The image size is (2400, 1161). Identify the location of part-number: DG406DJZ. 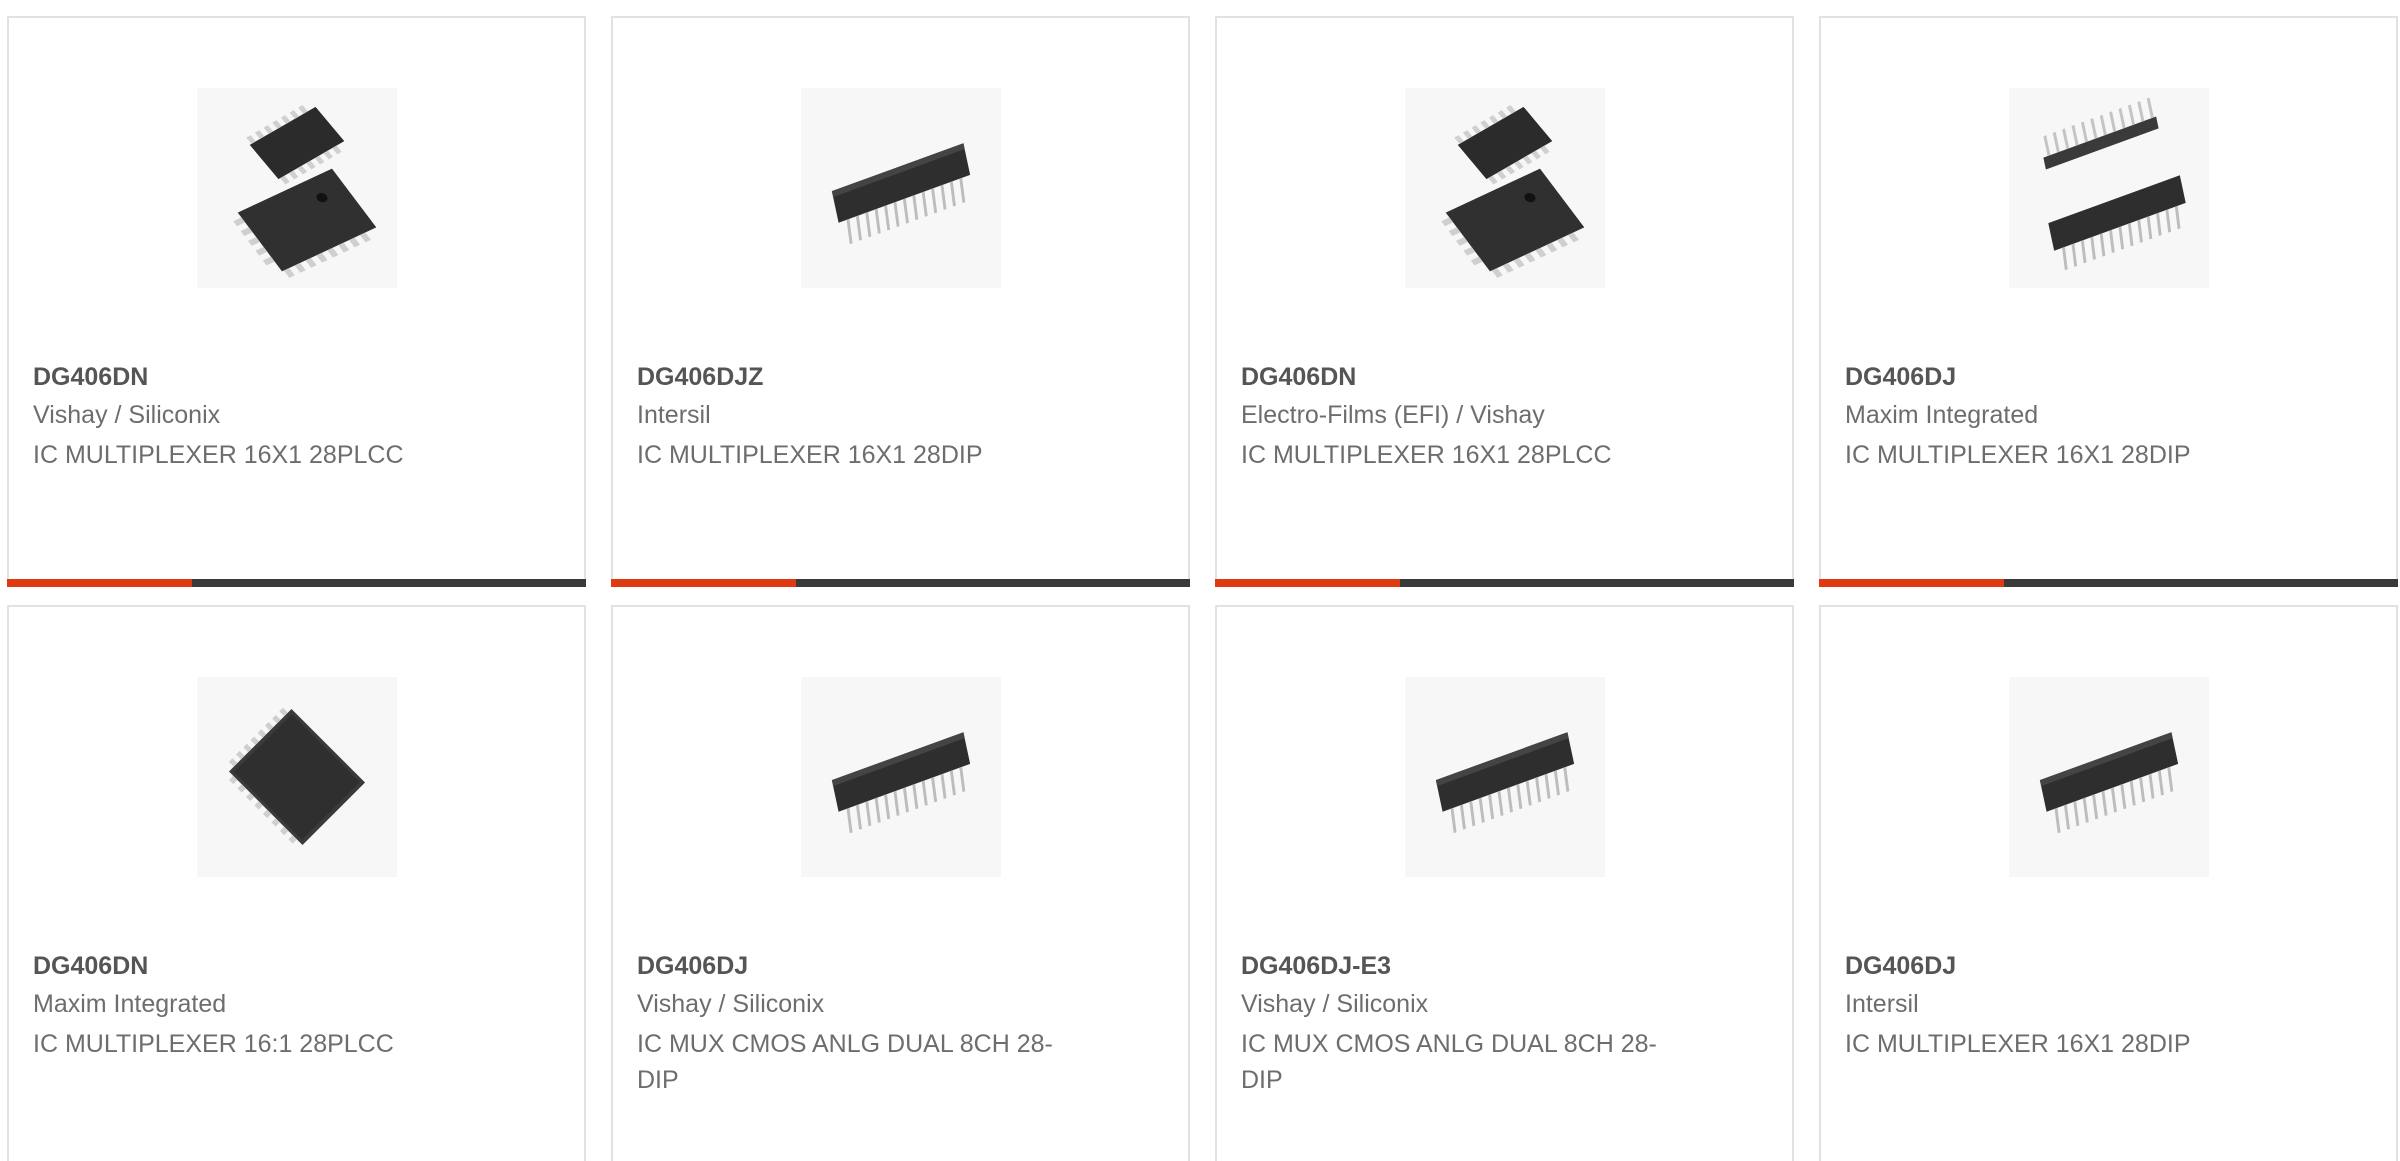
(700, 377).